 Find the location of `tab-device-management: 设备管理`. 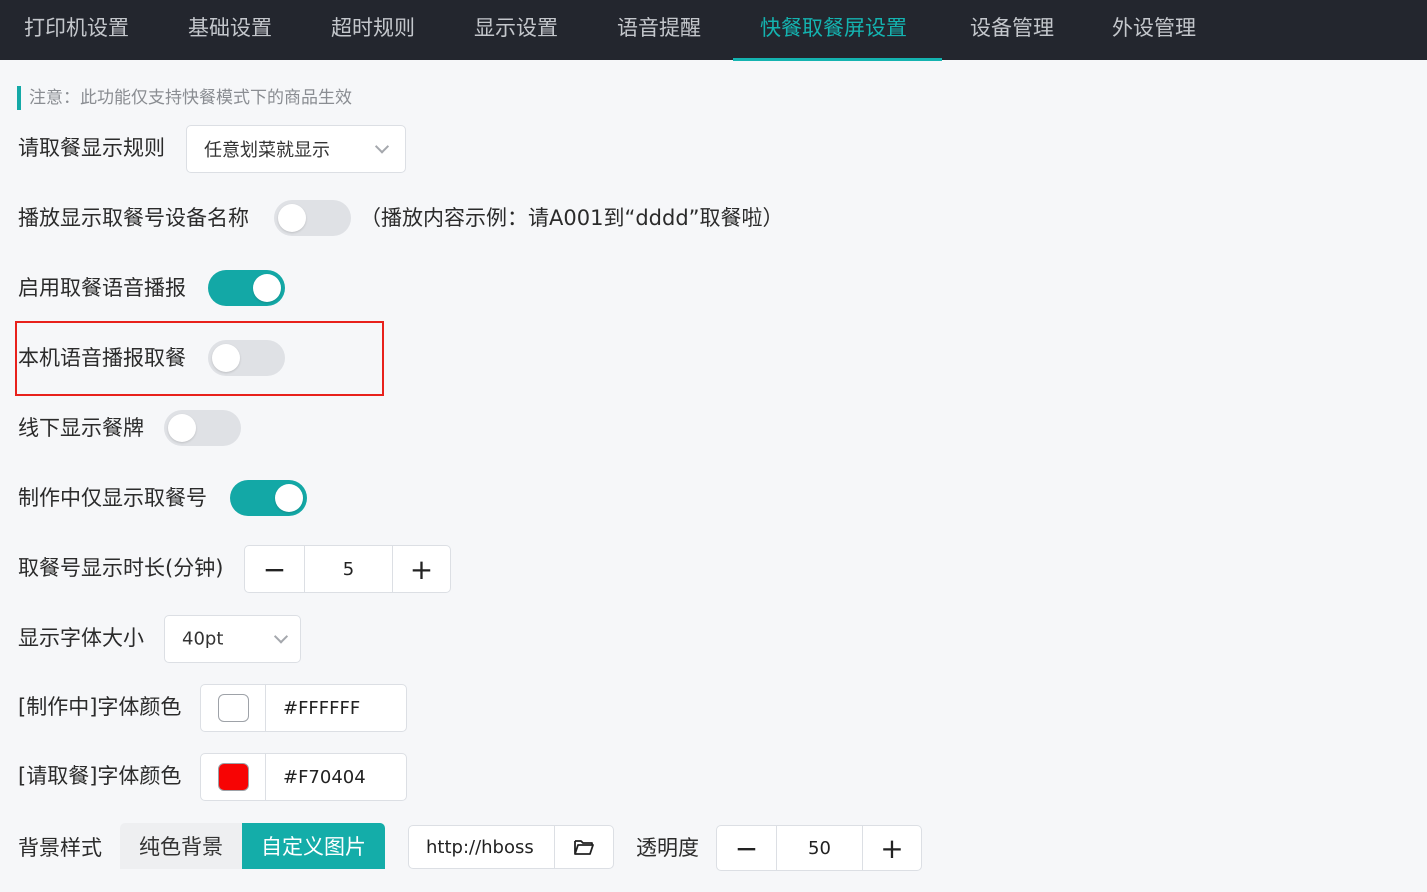

tab-device-management: 设备管理 is located at coordinates (1012, 30).